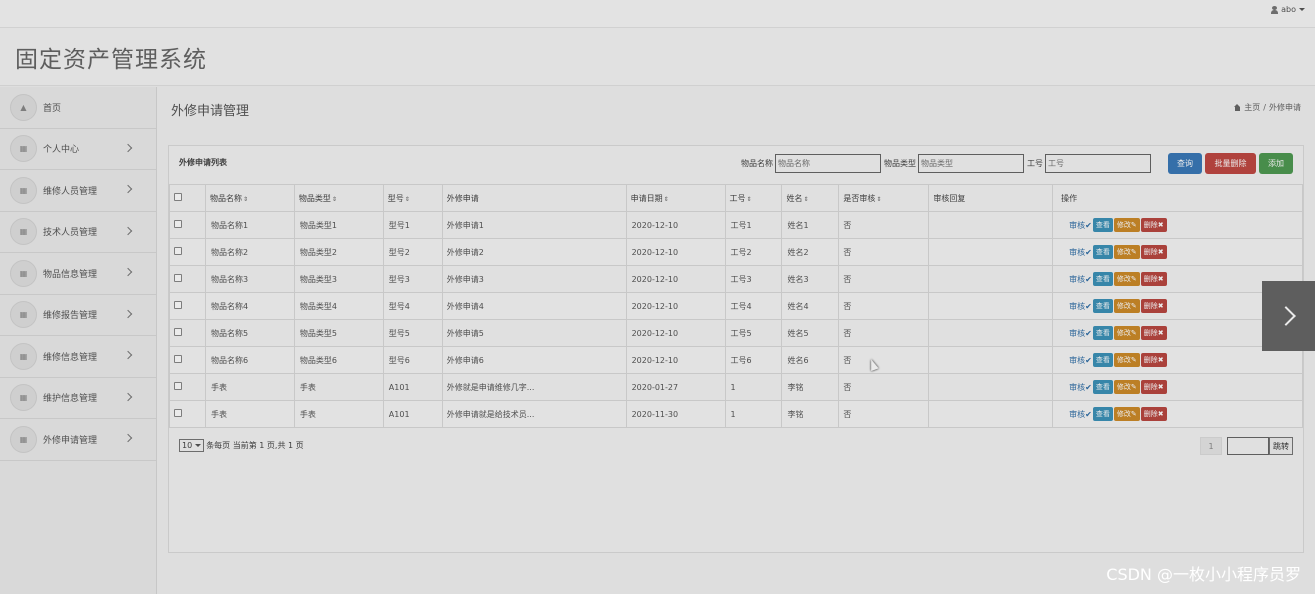 The height and width of the screenshot is (594, 1315). Describe the element at coordinates (78, 398) in the screenshot. I see `sidebar-item-7: ▦ 维护信息管理` at that location.